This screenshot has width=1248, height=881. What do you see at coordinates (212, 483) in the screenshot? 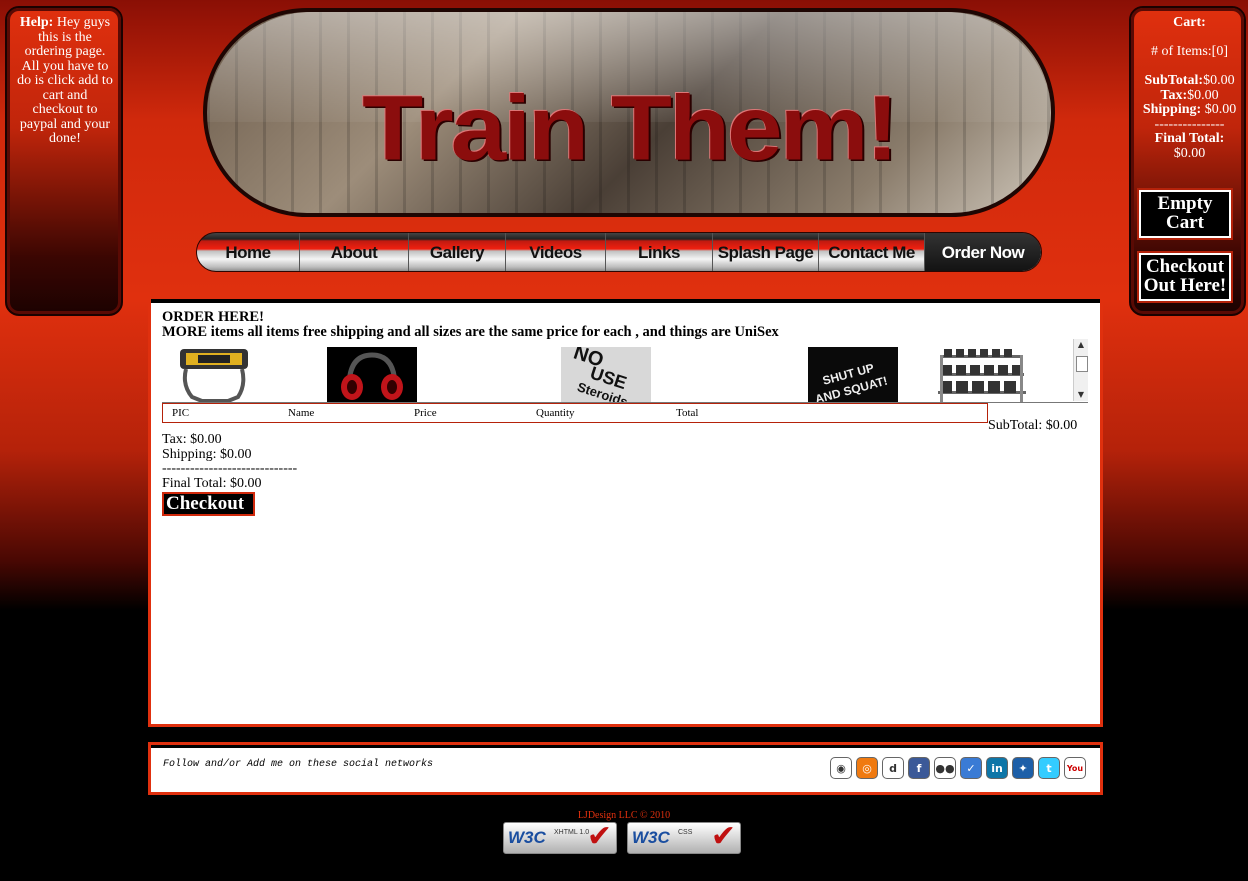
I see `order-final-total: Final Total: $0.00` at bounding box center [212, 483].